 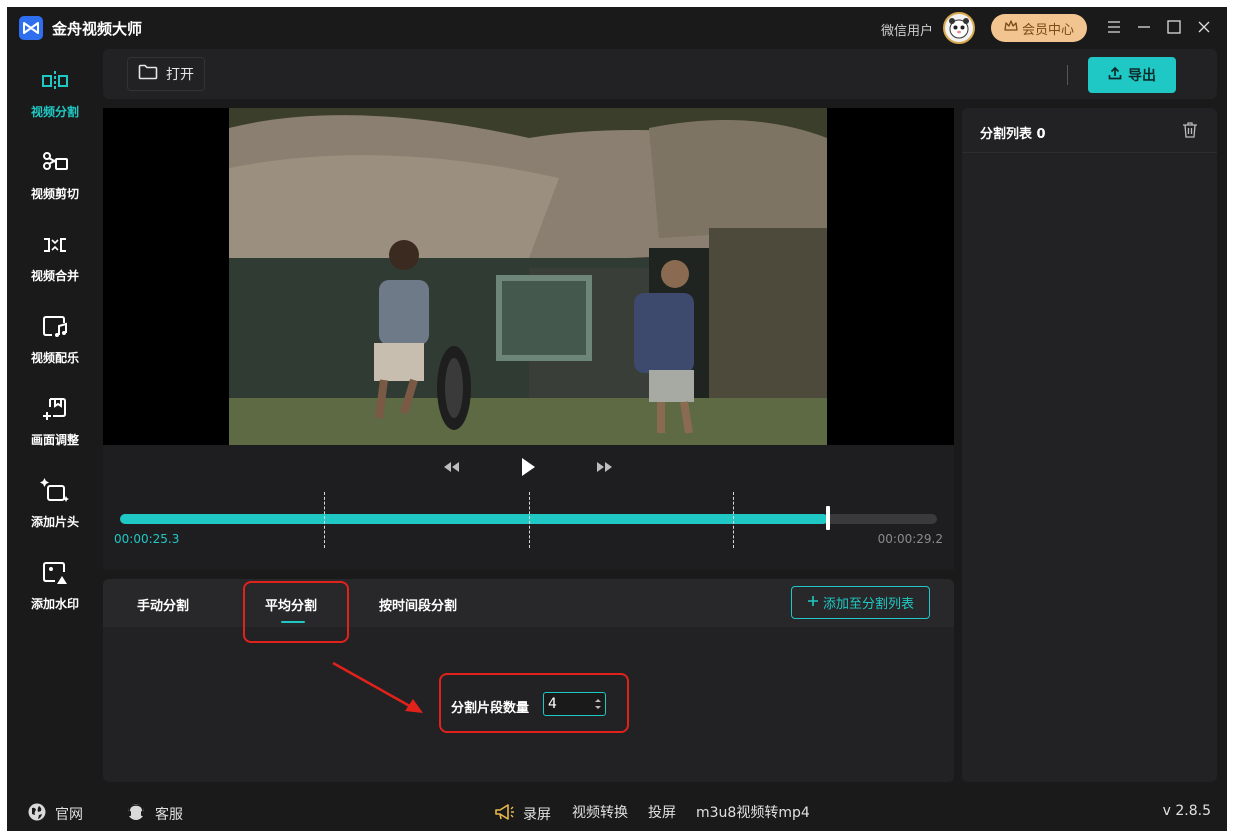 I want to click on merge-icon, so click(x=55, y=245).